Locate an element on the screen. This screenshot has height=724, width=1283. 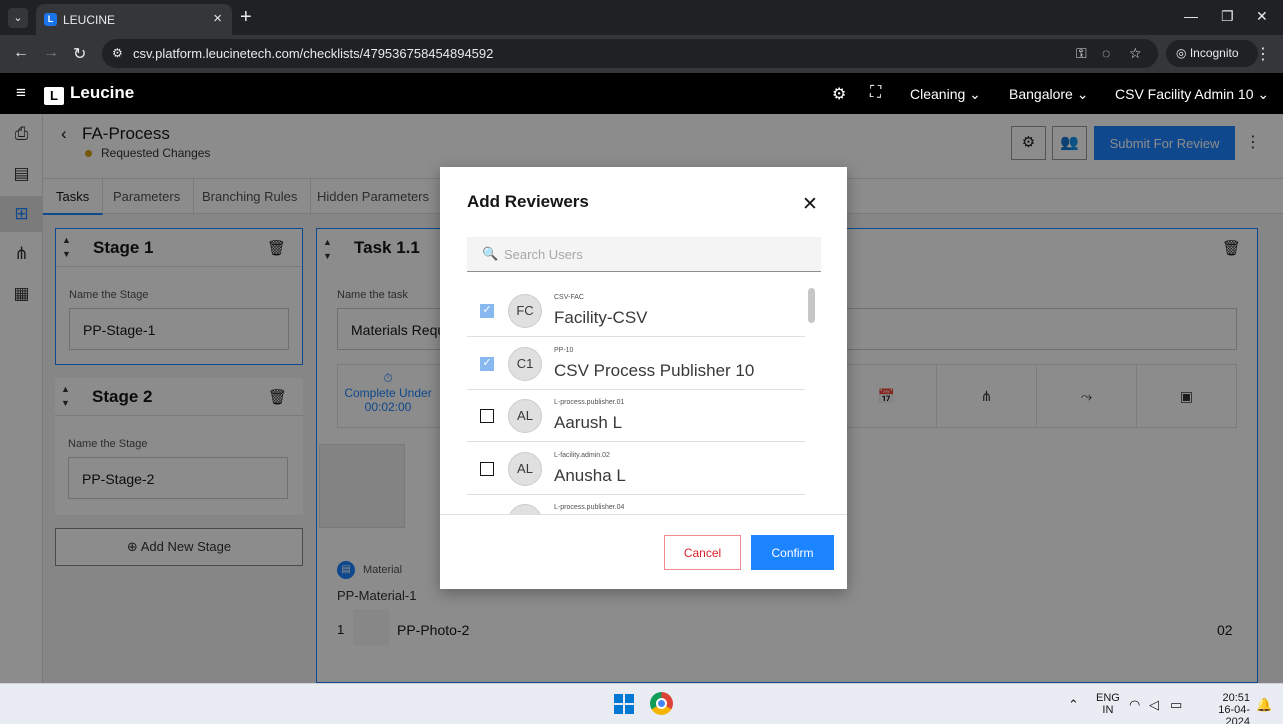
key-icon: ⚿ is located at coordinates (1081, 53).